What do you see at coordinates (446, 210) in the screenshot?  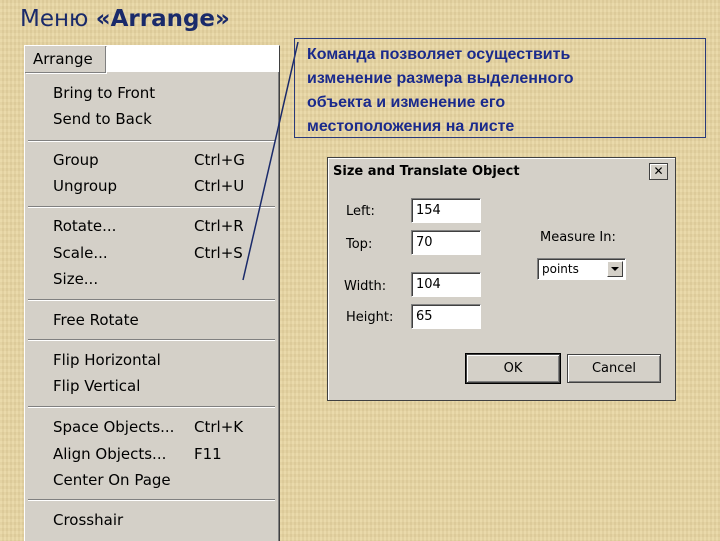 I see `left-field` at bounding box center [446, 210].